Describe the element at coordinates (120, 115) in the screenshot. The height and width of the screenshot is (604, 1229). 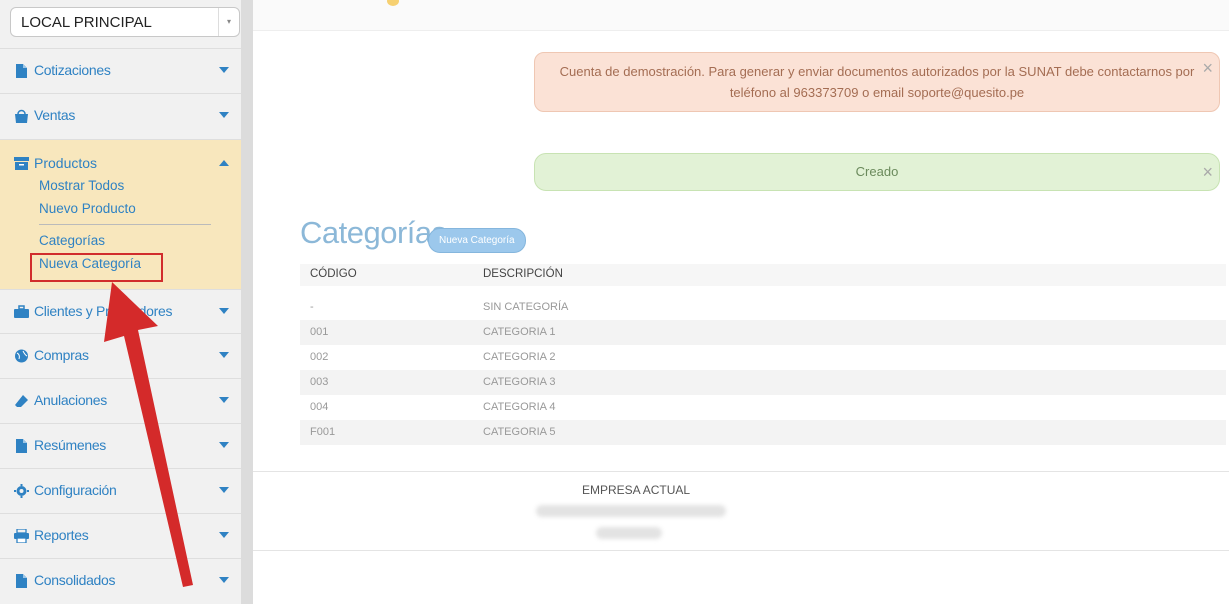
I see `sidebar-item-ventas: Ventas` at that location.